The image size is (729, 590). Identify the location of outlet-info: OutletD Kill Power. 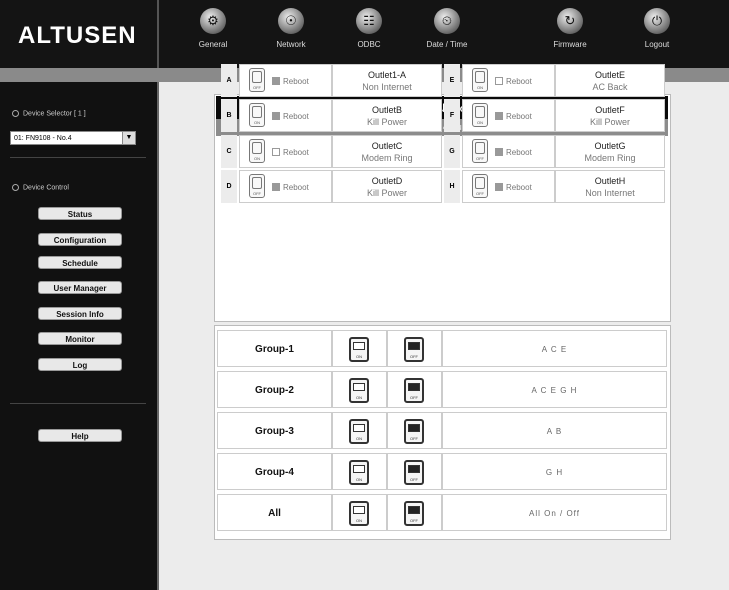
(387, 186).